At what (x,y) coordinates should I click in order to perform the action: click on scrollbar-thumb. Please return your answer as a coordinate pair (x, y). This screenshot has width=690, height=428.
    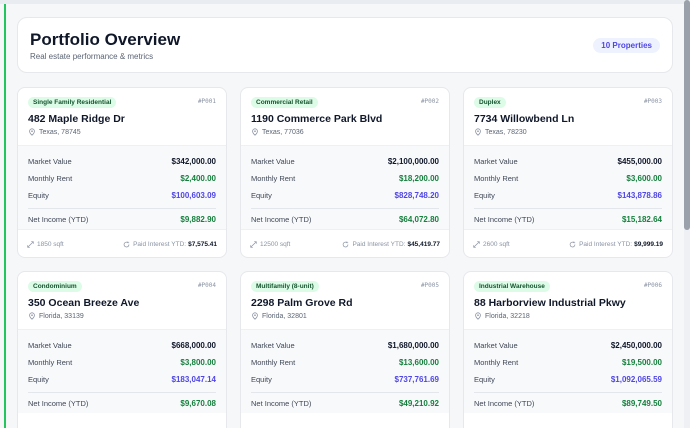
    Looking at the image, I should click on (687, 115).